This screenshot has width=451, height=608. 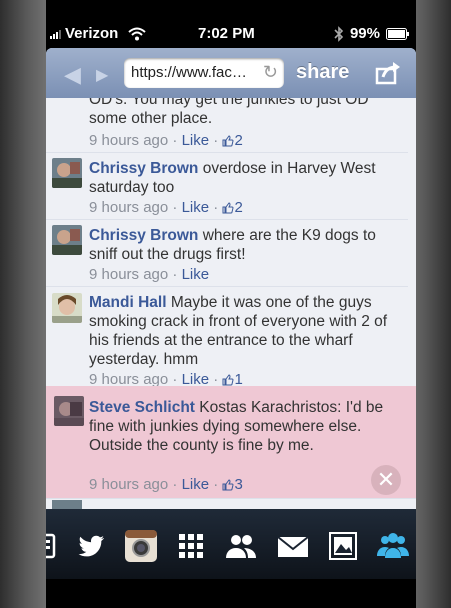 What do you see at coordinates (231, 593) in the screenshot?
I see `bottom-bezel` at bounding box center [231, 593].